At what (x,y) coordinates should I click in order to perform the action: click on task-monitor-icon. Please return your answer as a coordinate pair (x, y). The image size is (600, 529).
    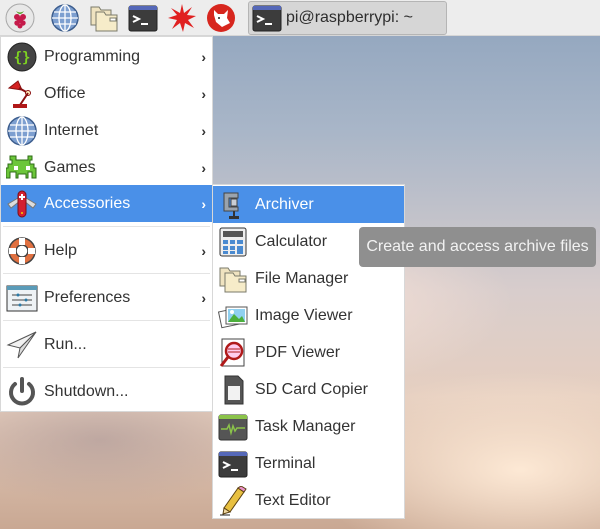
    Looking at the image, I should click on (233, 427).